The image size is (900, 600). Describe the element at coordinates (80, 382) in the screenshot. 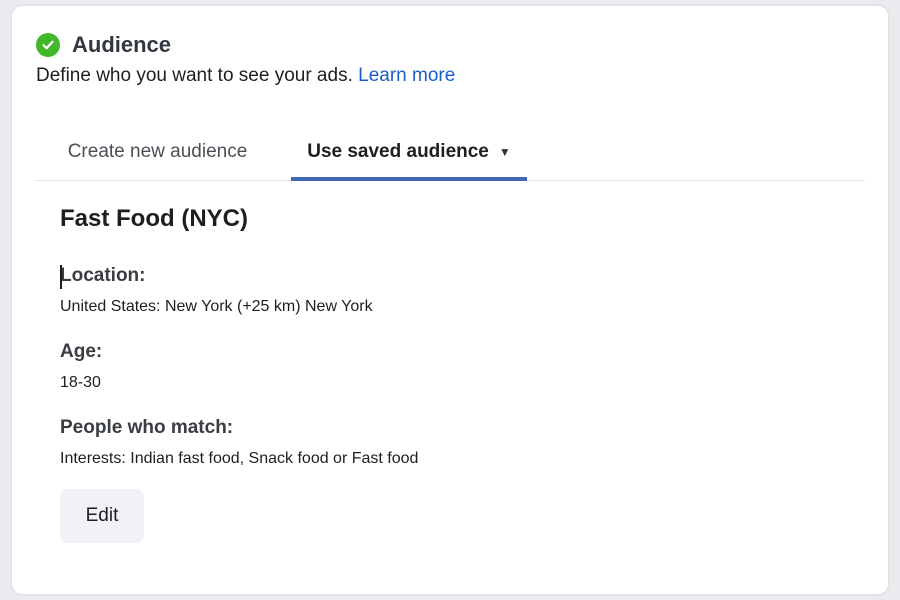

I see `age-value: 18-30` at that location.